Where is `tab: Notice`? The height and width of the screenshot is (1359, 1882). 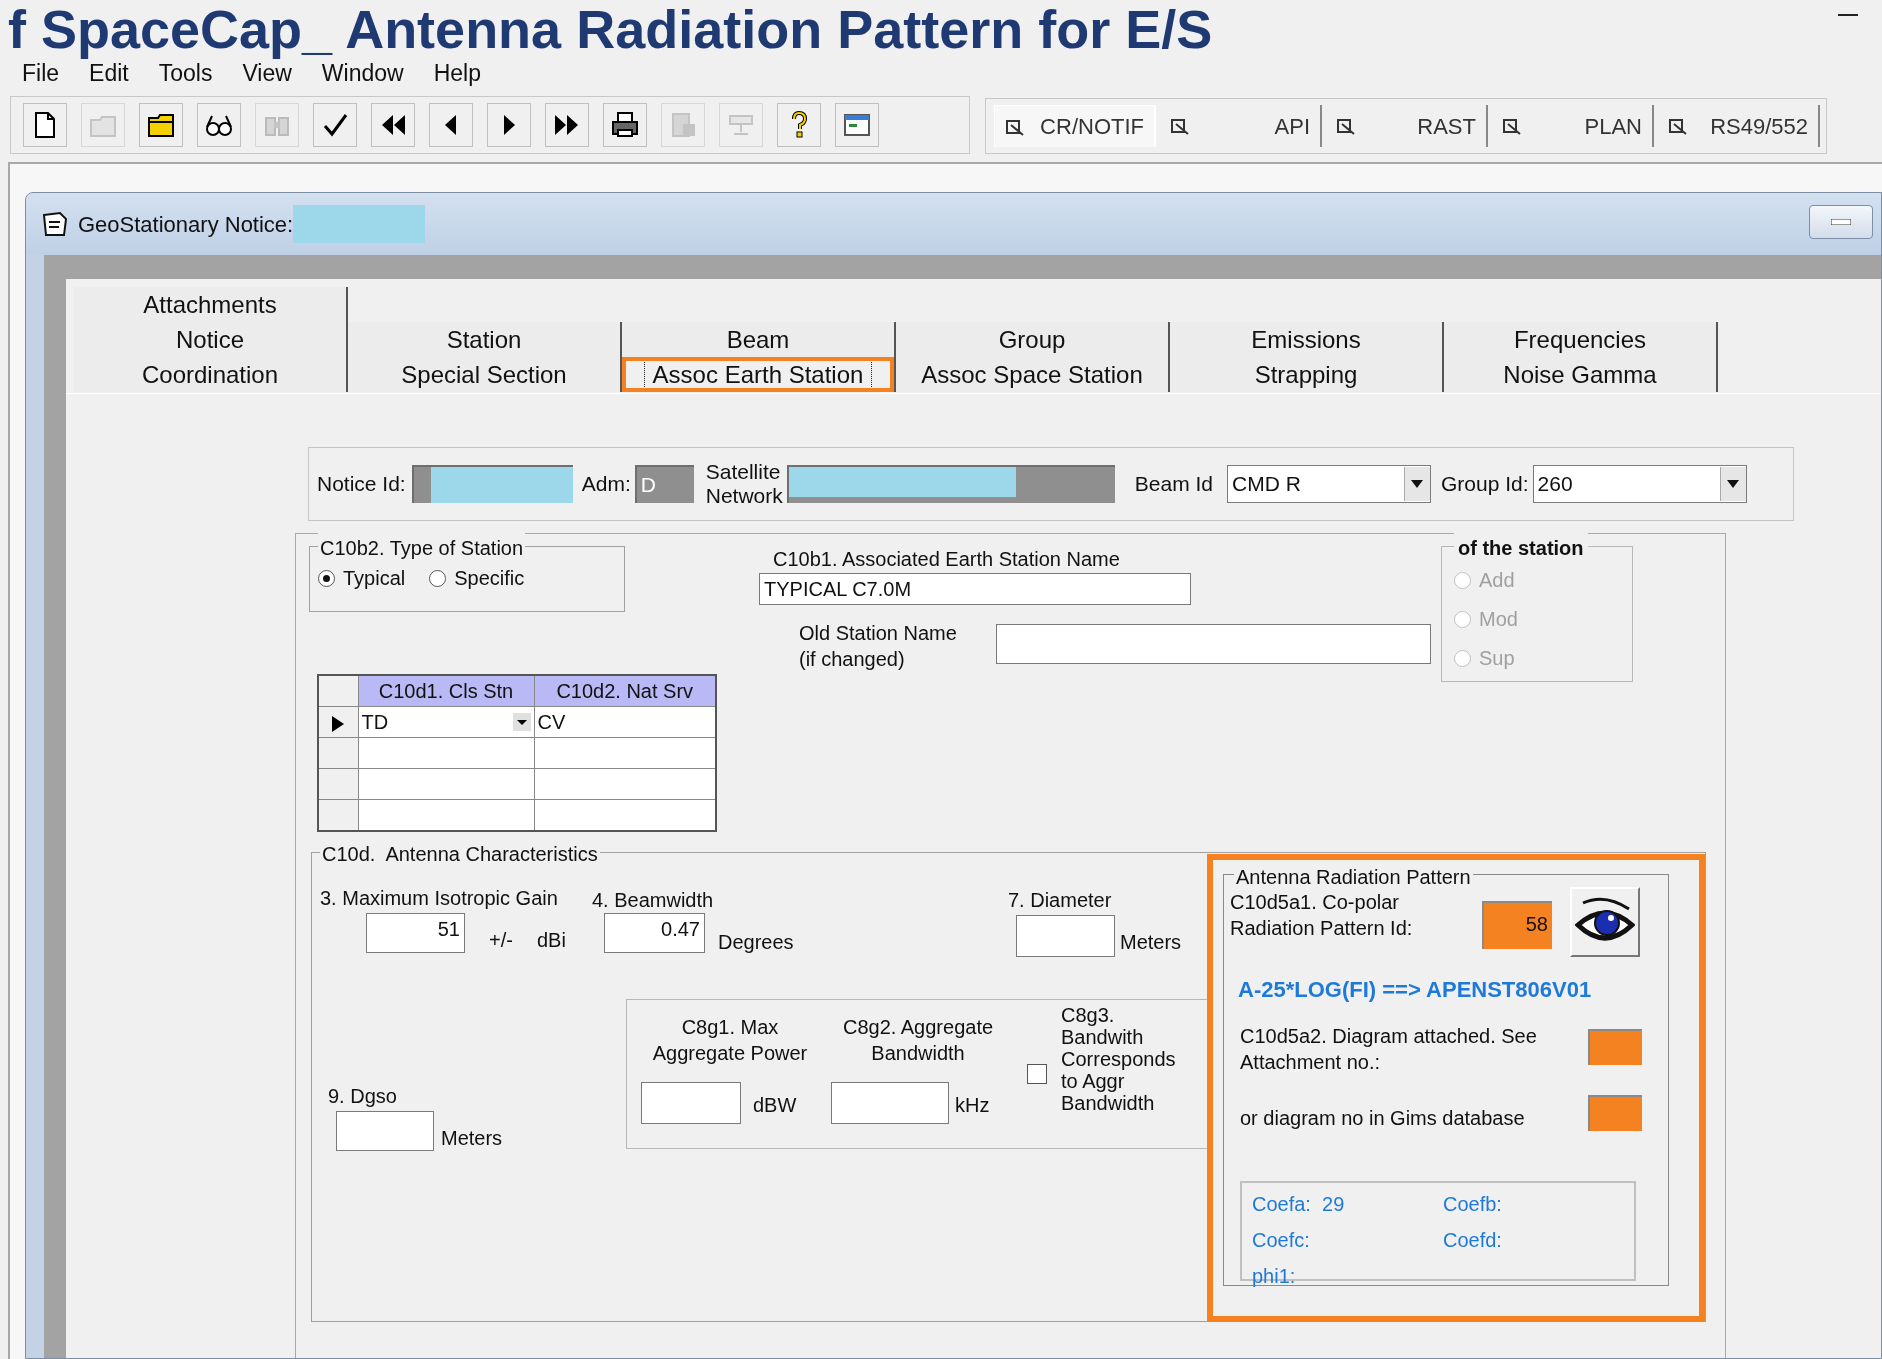
tab: Notice is located at coordinates (211, 339).